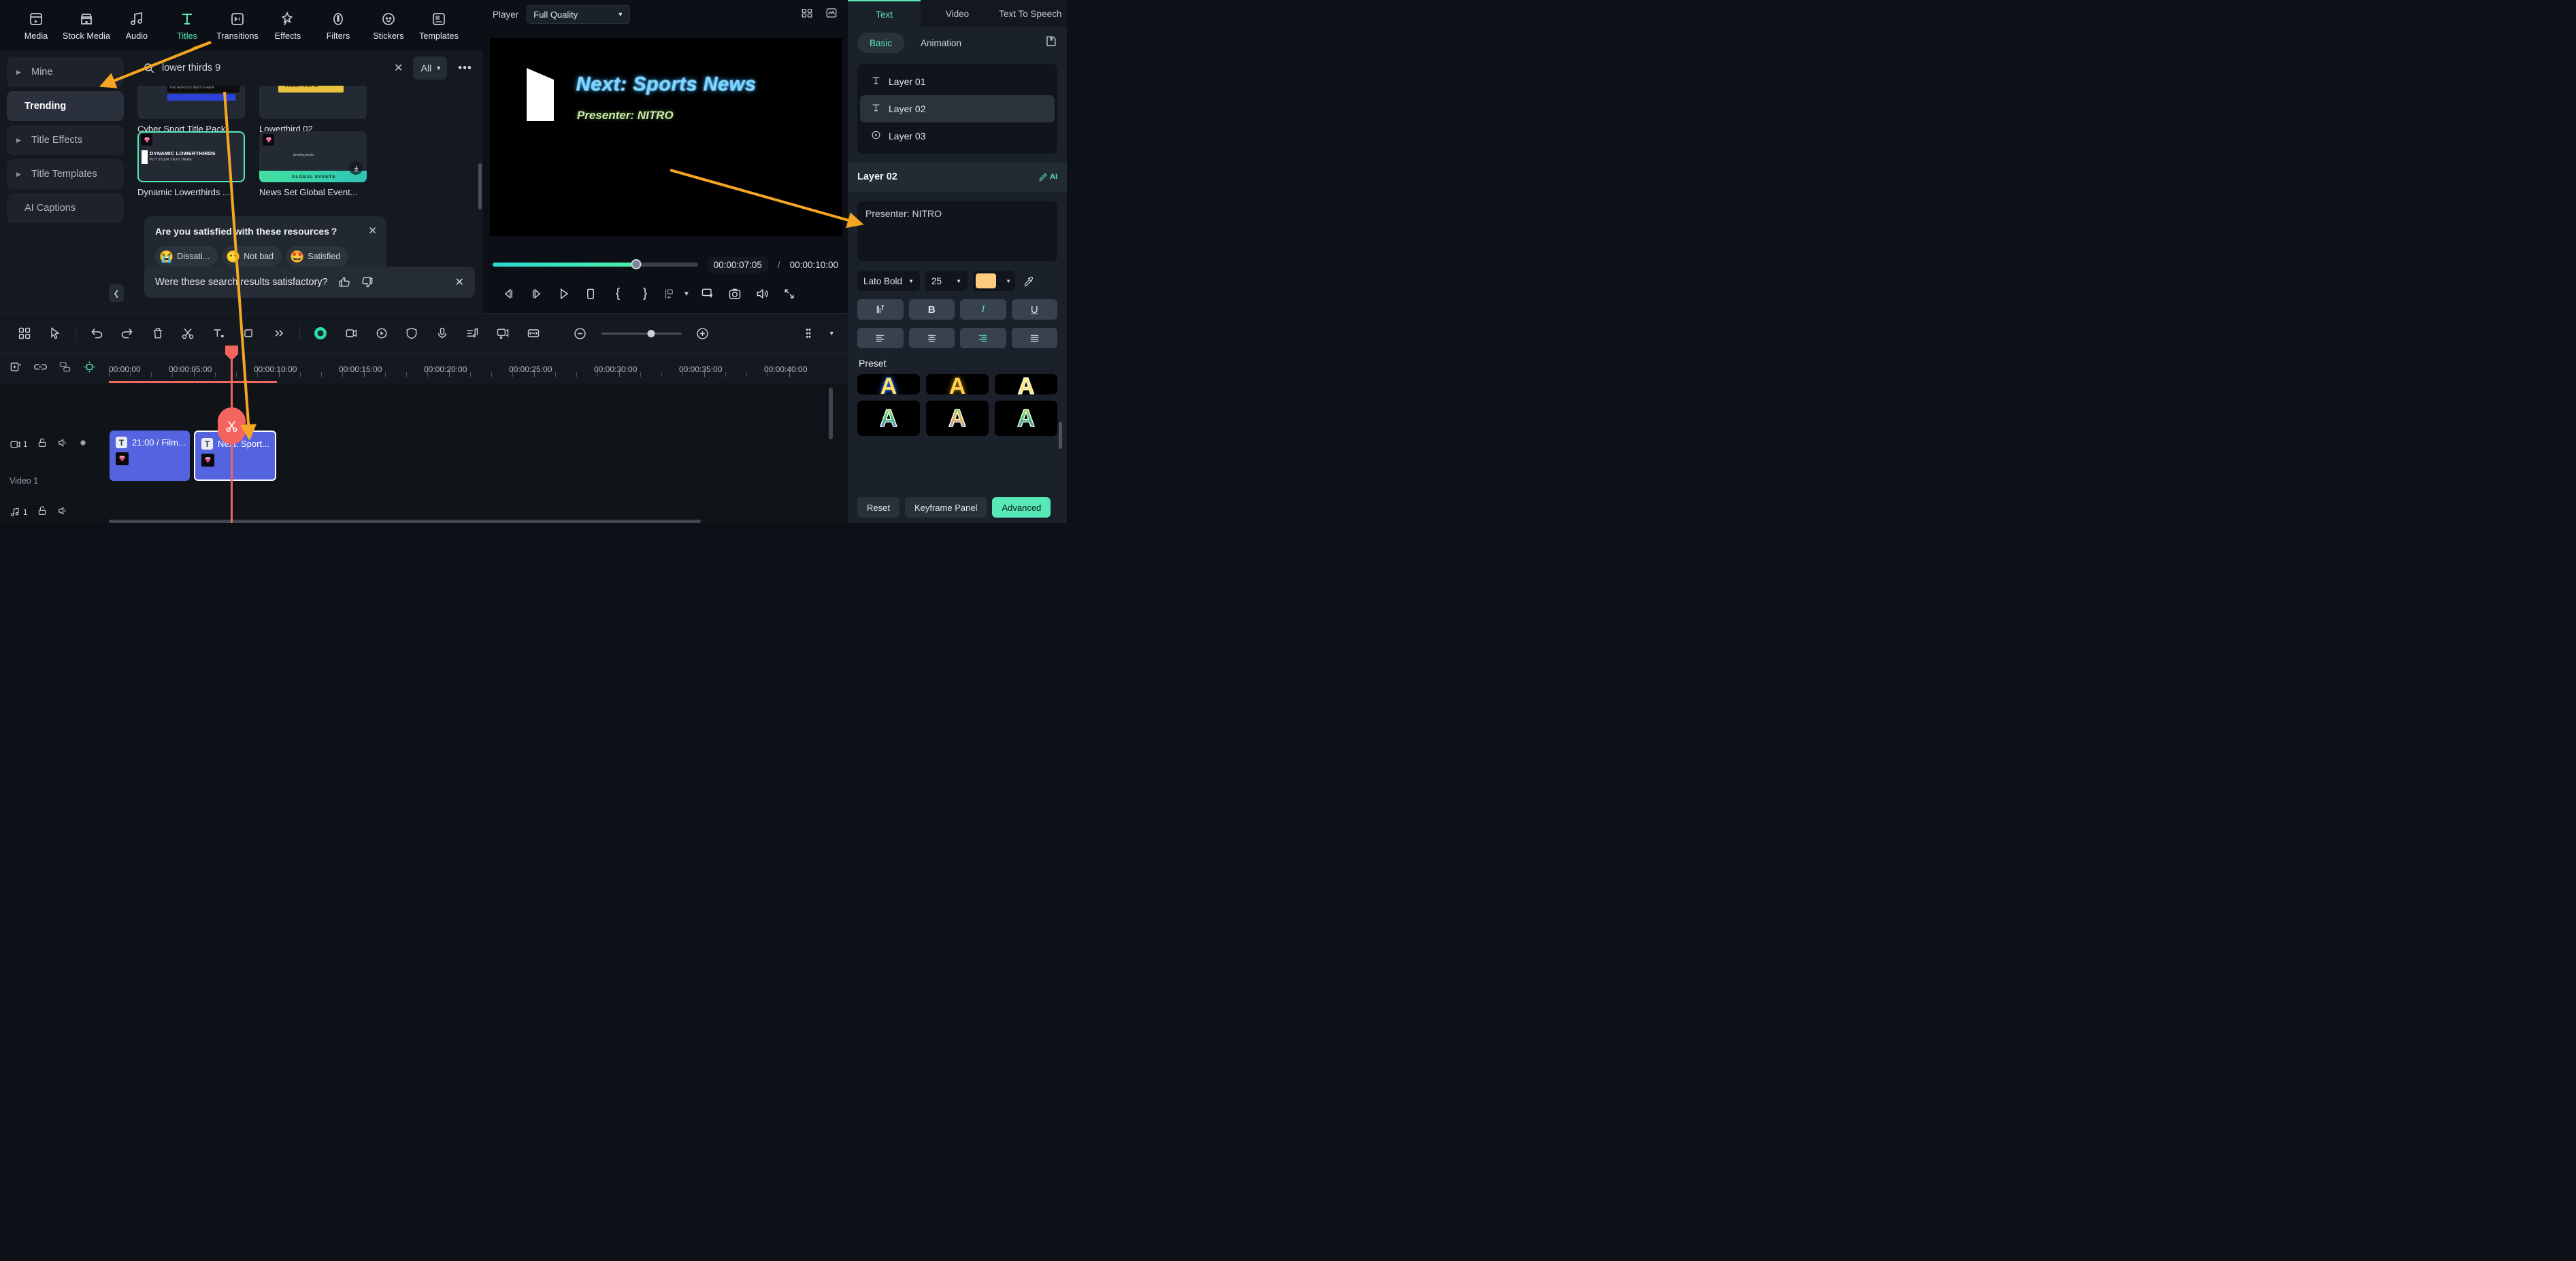 The height and width of the screenshot is (1261, 2576). Describe the element at coordinates (831, 15) in the screenshot. I see `waveform-icon` at that location.